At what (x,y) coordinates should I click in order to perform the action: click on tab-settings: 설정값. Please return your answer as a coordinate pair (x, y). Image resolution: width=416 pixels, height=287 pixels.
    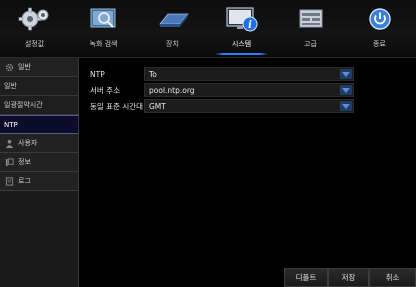
    Looking at the image, I should click on (34, 29).